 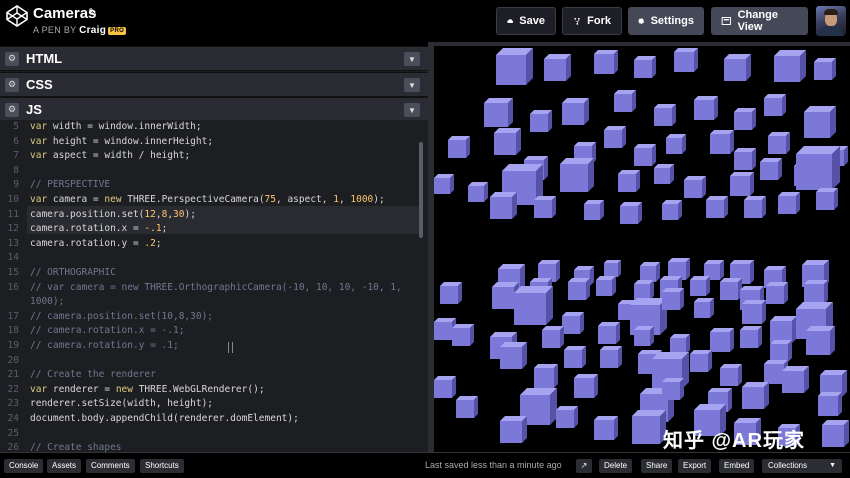 I want to click on delete-button: Delete, so click(x=616, y=466).